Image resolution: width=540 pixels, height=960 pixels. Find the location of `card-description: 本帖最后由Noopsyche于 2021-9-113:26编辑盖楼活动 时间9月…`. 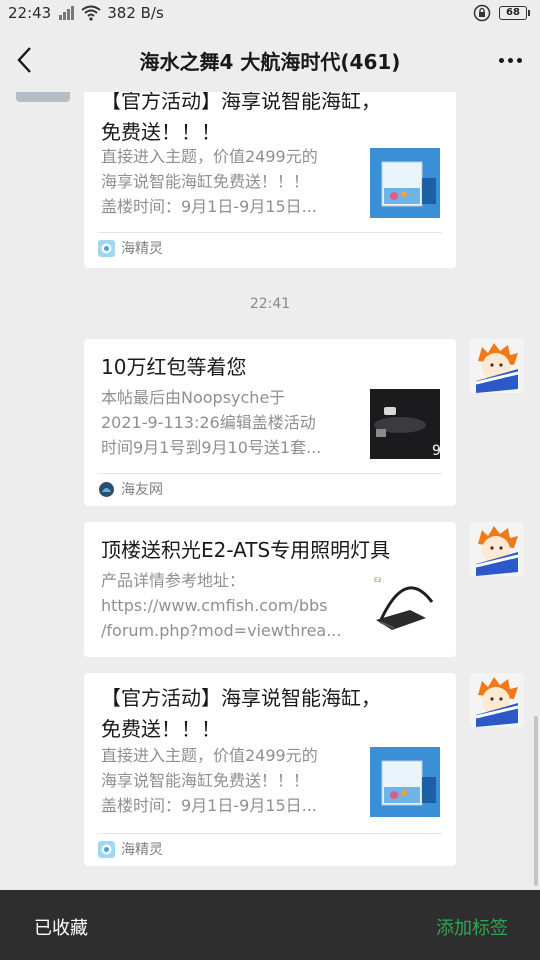

card-description: 本帖最后由Noopsyche于 2021-9-113:26编辑盖楼活动 时间9月… is located at coordinates (211, 422).